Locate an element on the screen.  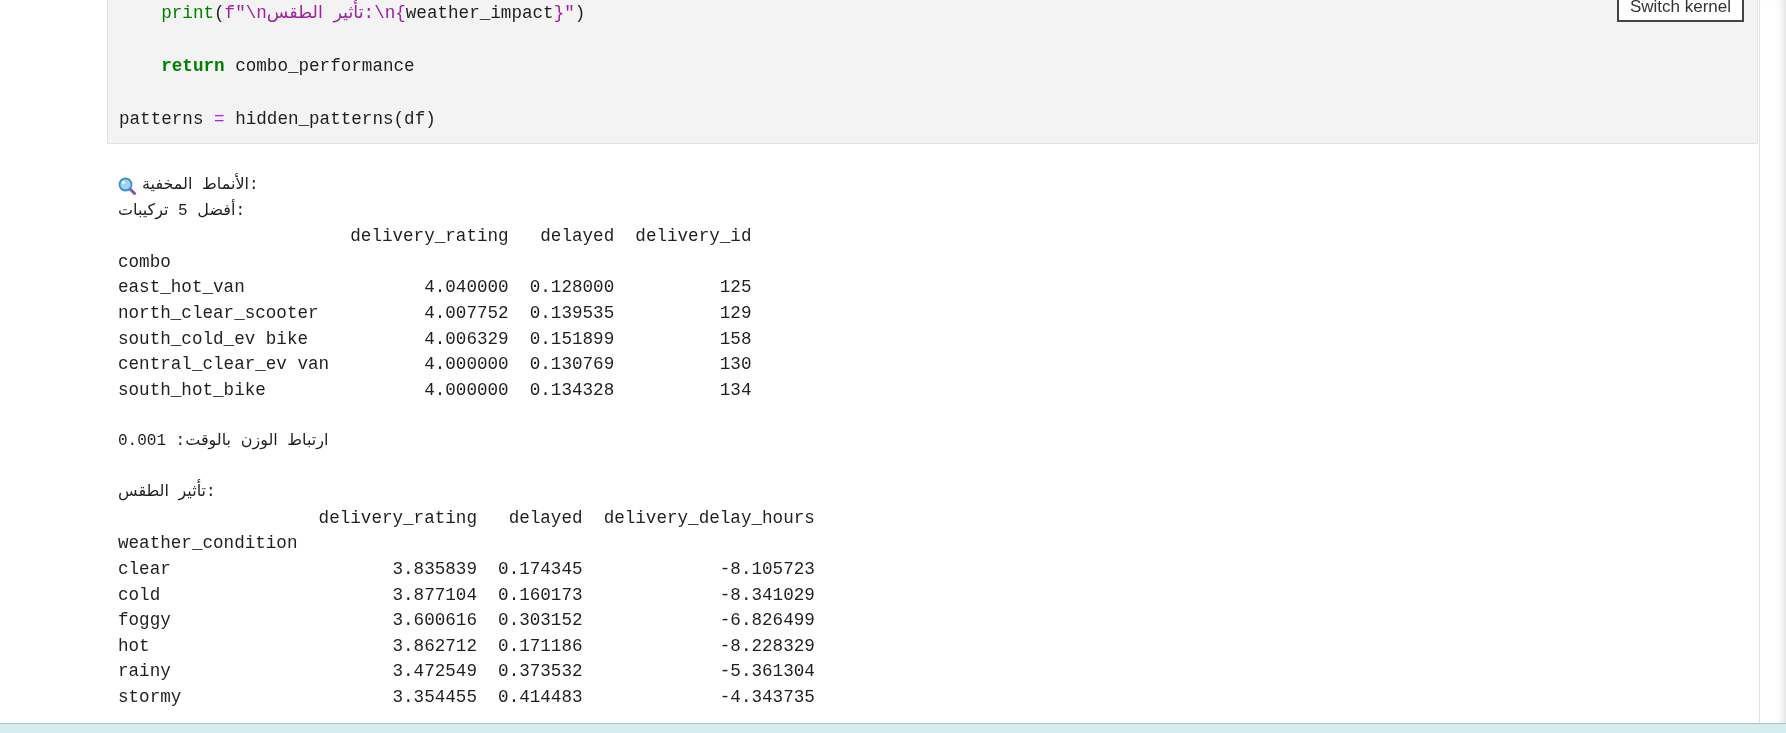
table-cell-text: 0.171186 is located at coordinates (540, 646).